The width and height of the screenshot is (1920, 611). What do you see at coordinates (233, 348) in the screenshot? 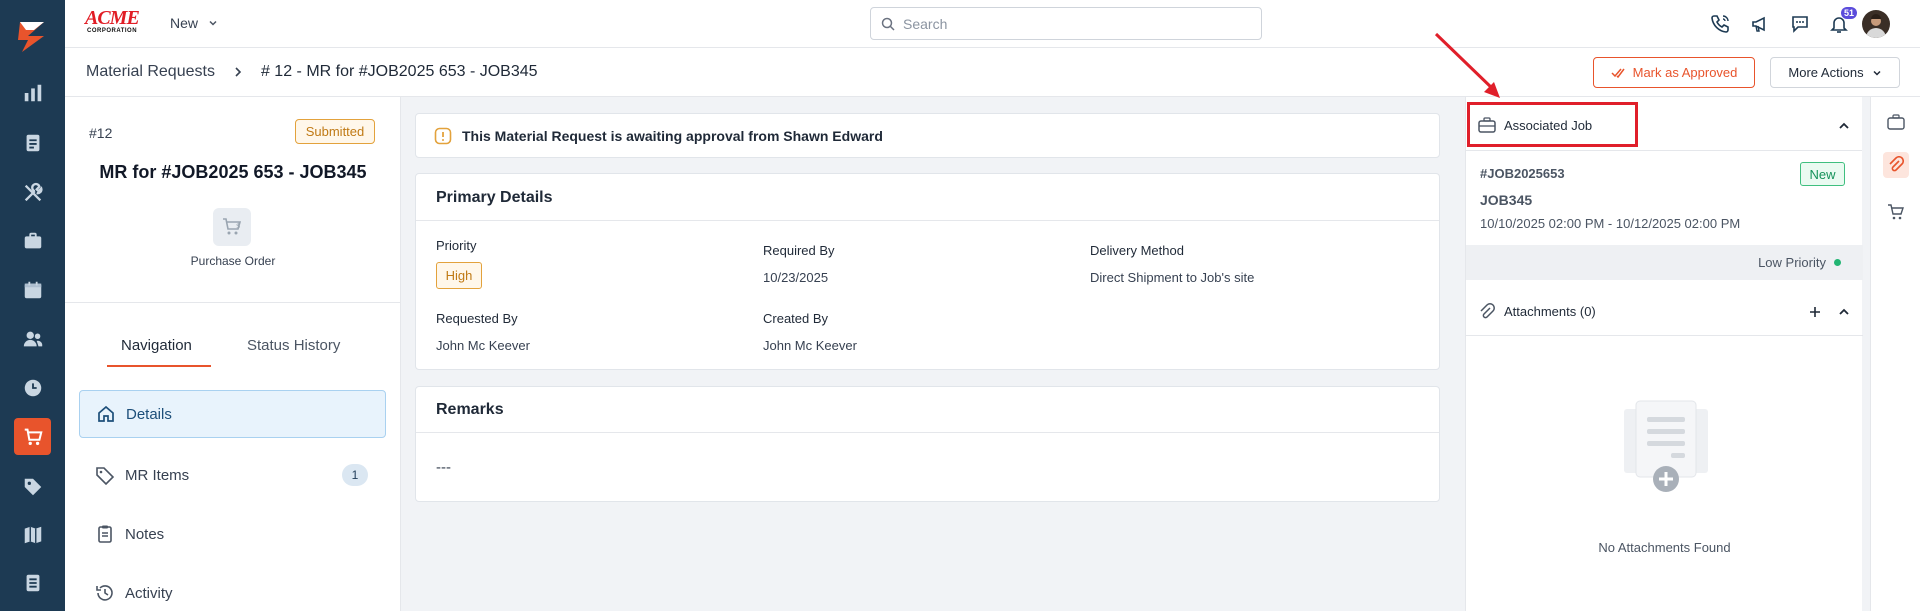
I see `panel-tabs: Navigation Status History` at bounding box center [233, 348].